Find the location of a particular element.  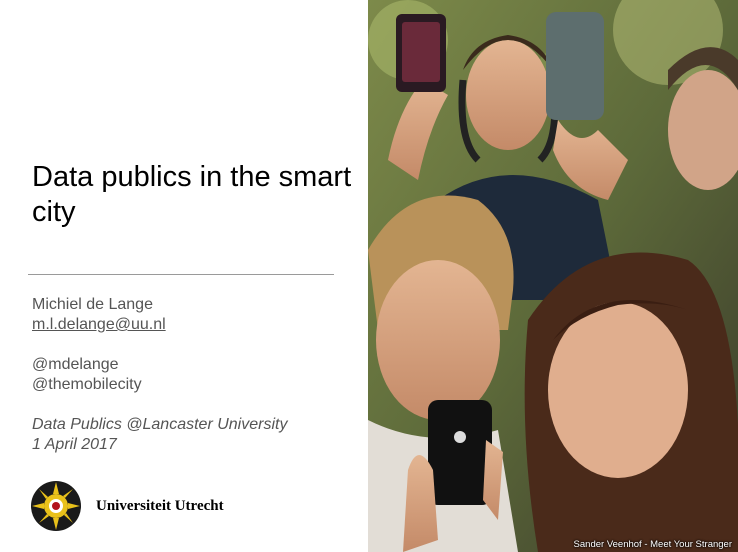

author-name: Michiel de Lange is located at coordinates (92, 304).